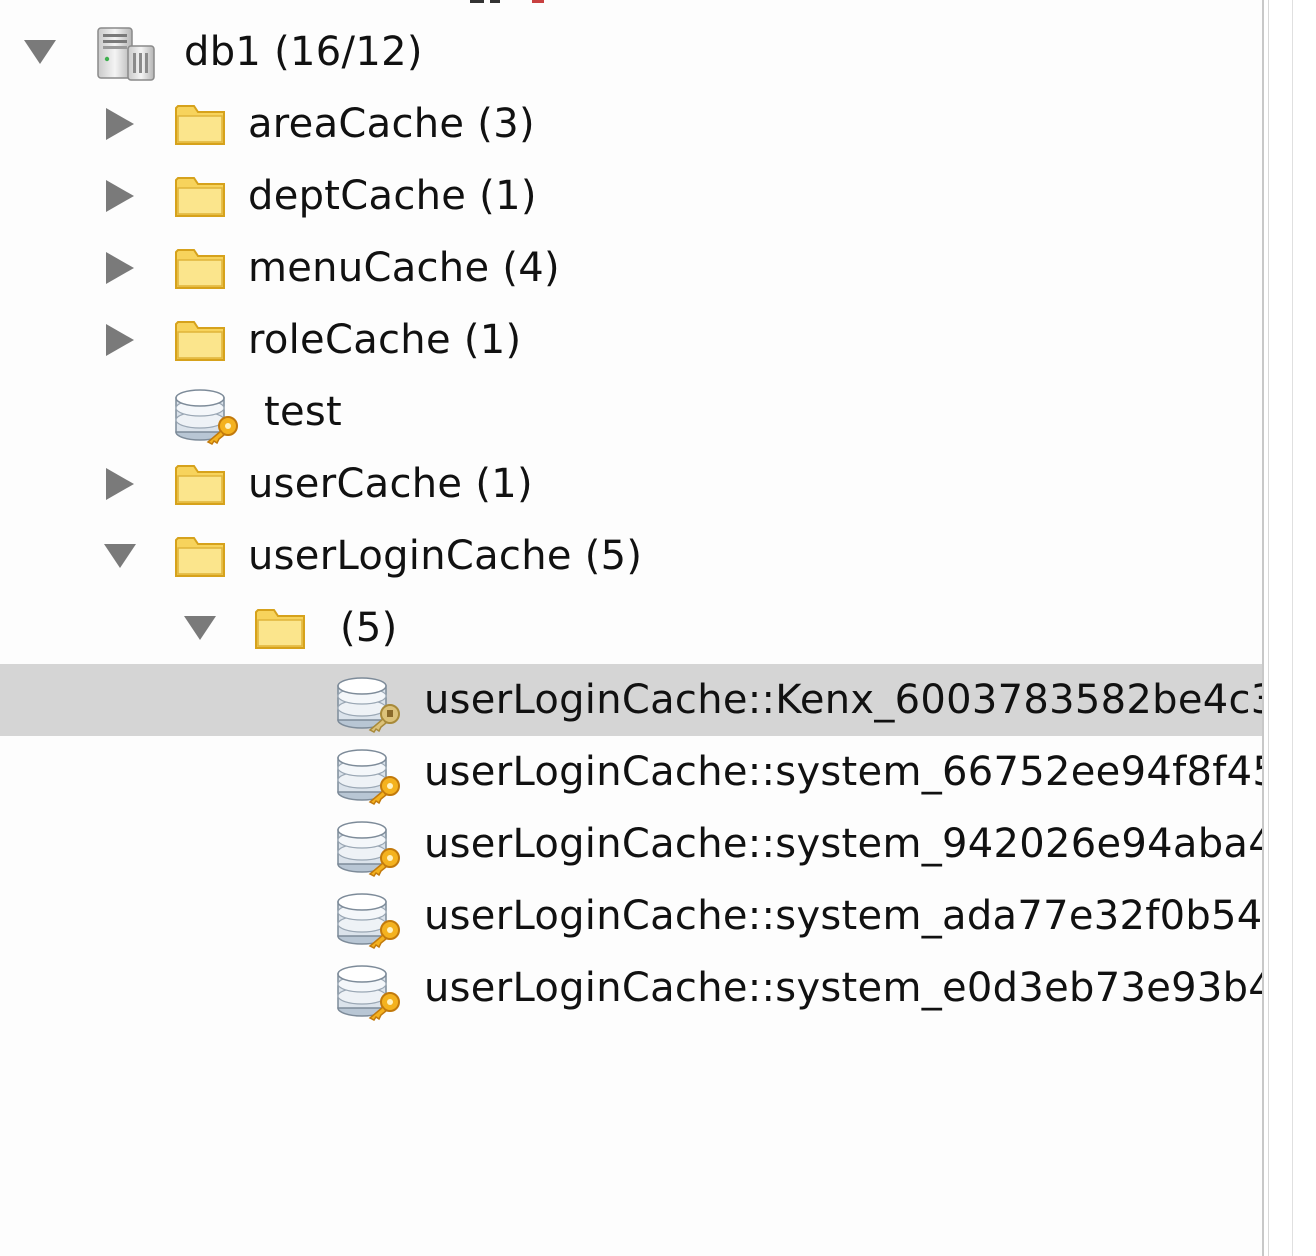 The height and width of the screenshot is (1256, 1316). I want to click on tree-row-label: userLoginCache::Kenx_6003783582be4c36, so click(843, 700).